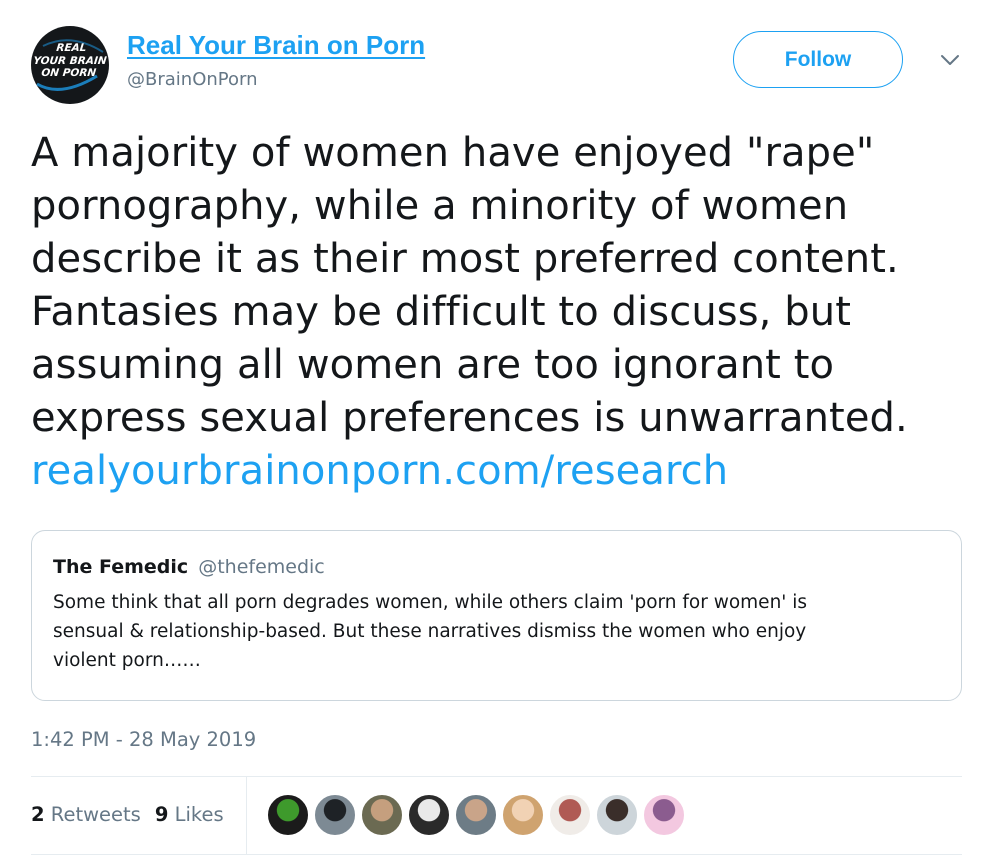  Describe the element at coordinates (496, 854) in the screenshot. I see `stats-bottom-divider` at that location.